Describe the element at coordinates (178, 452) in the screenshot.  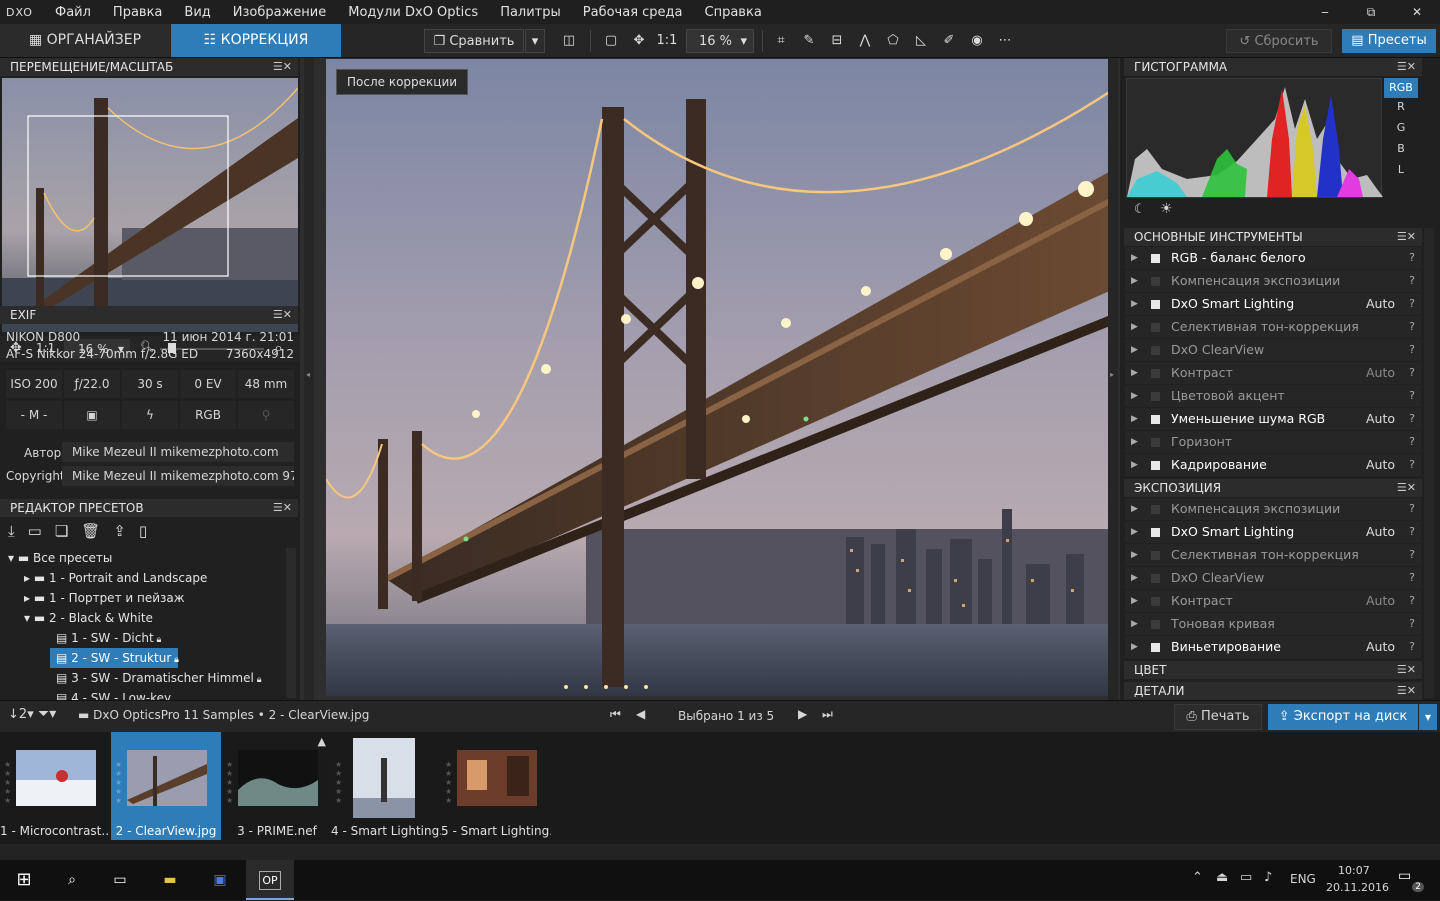
I see `author-field: Mike Mezeul II mikemezphoto.com` at that location.